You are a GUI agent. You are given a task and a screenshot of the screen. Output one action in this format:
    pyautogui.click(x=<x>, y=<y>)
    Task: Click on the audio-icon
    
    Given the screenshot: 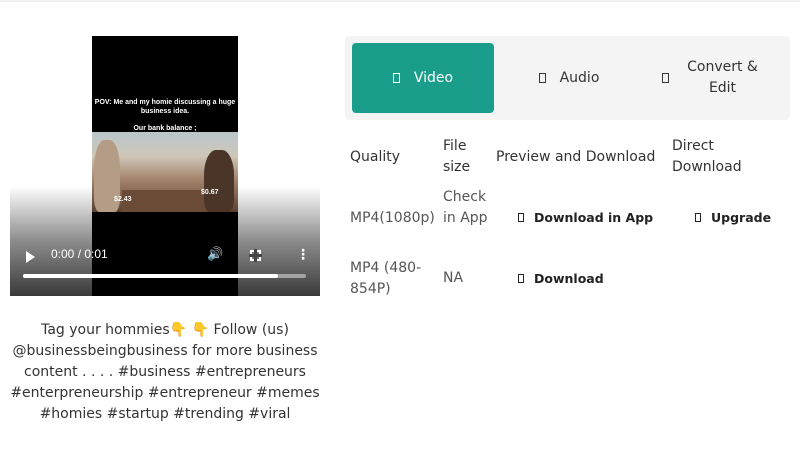 What is the action you would take?
    pyautogui.click(x=542, y=78)
    